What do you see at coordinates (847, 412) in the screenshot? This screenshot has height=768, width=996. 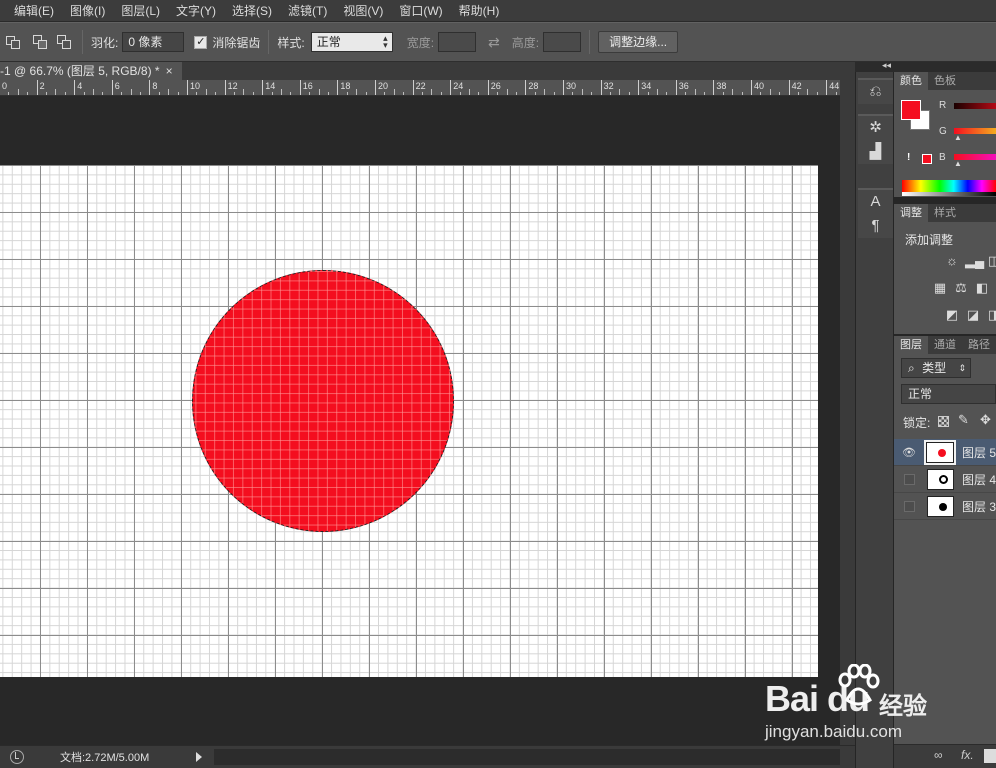 I see `vertical-scrollbar` at bounding box center [847, 412].